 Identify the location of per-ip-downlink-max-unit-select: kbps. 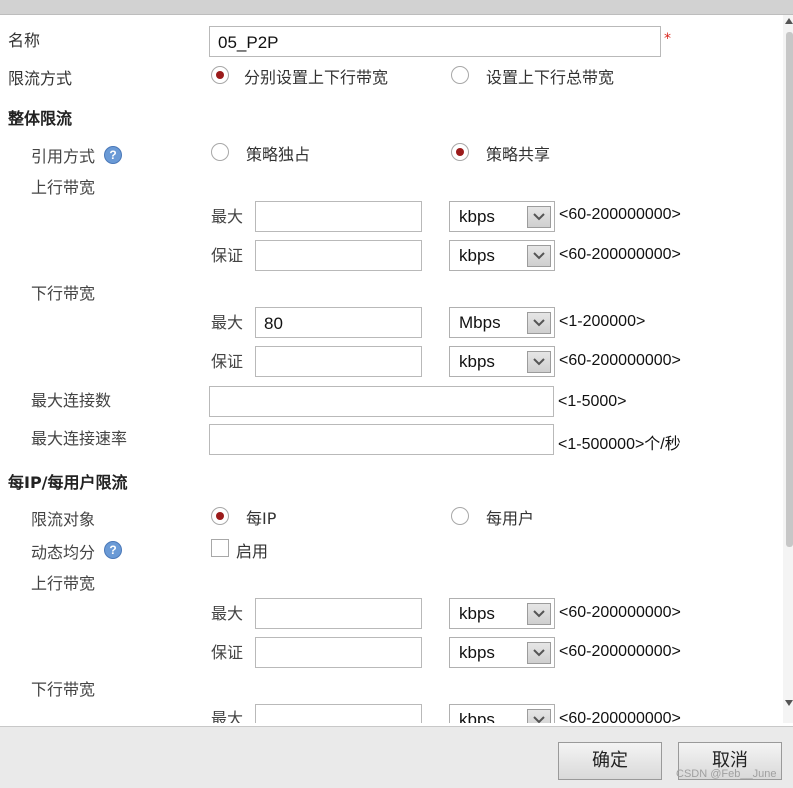
(502, 713).